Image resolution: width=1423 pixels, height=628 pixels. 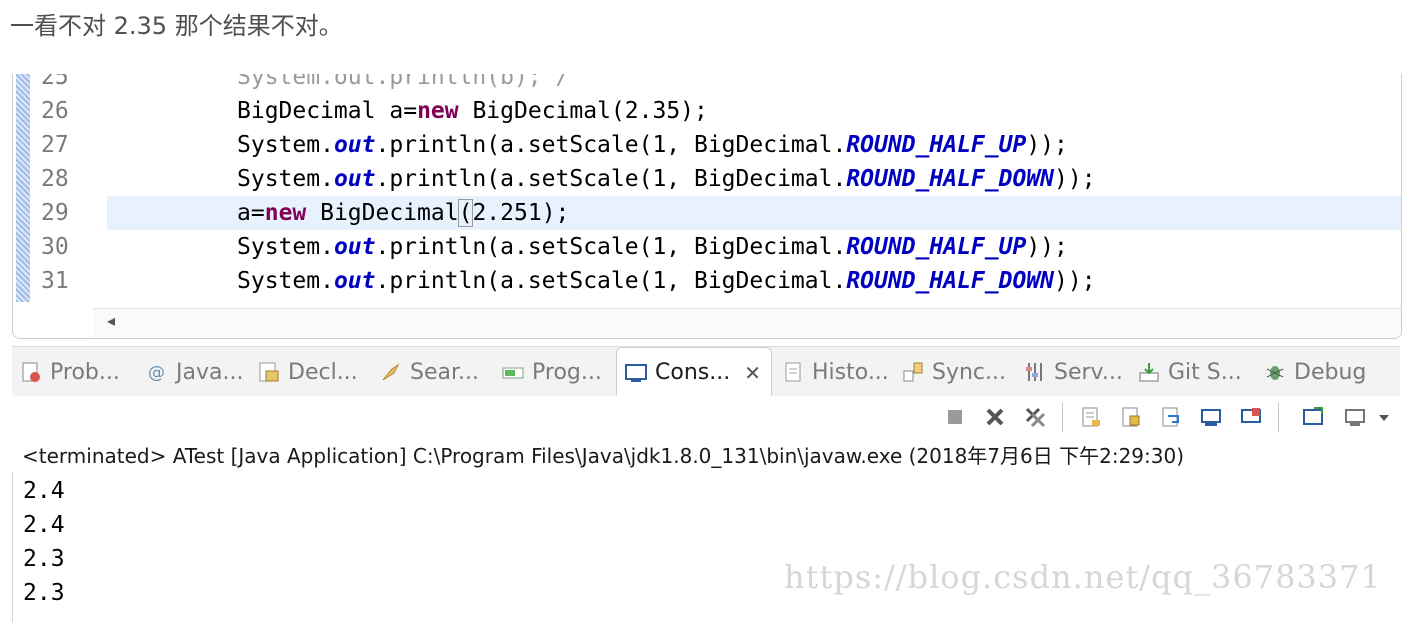 What do you see at coordinates (752, 373) in the screenshot?
I see `close-icon: ✕` at bounding box center [752, 373].